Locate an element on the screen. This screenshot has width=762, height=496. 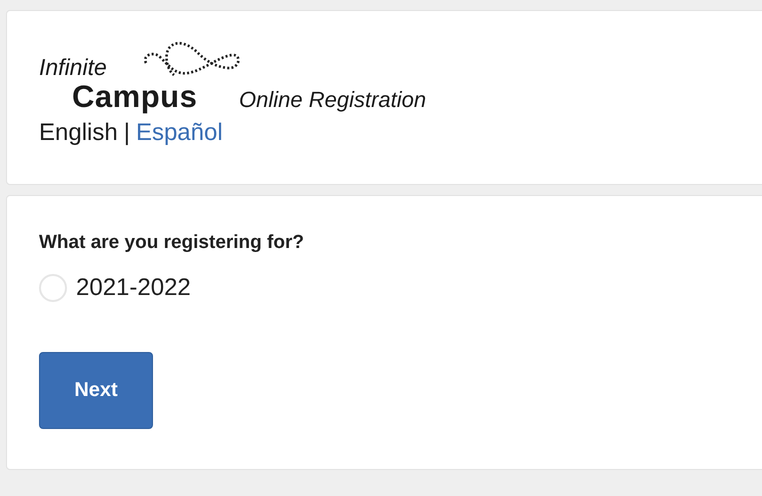
radio-button is located at coordinates (53, 288).